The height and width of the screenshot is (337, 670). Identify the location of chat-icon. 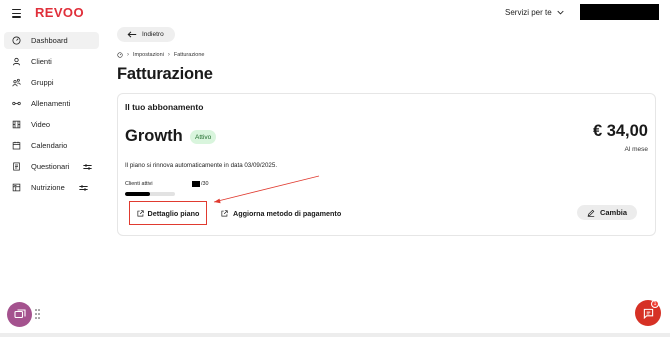
(648, 313).